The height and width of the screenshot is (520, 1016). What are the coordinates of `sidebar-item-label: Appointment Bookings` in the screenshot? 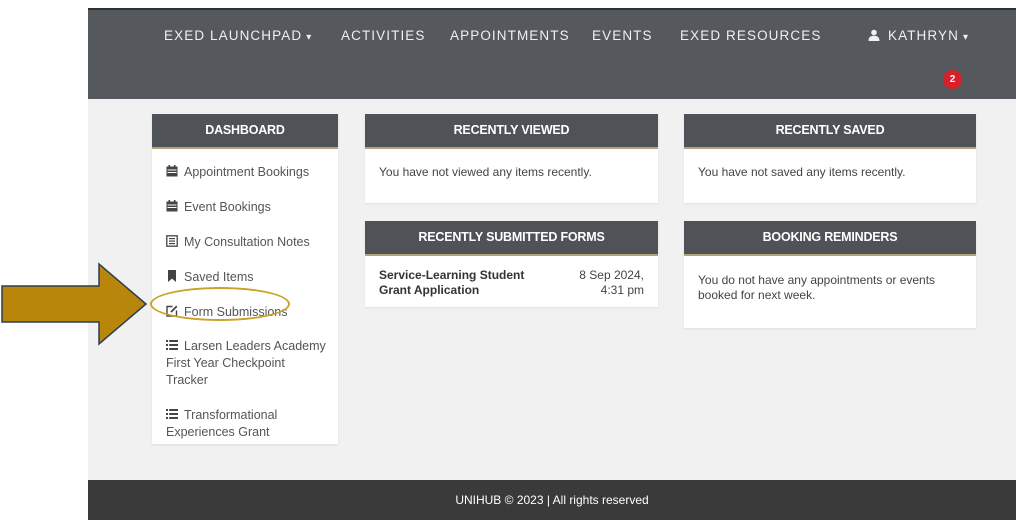 It's located at (247, 172).